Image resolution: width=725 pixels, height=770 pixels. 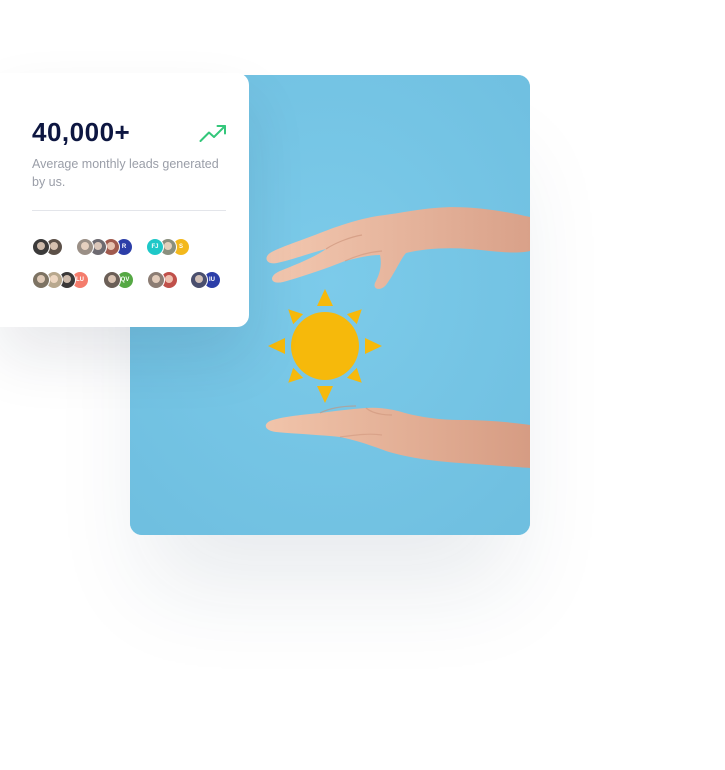 I want to click on stat-value: 40,000+, so click(x=81, y=132).